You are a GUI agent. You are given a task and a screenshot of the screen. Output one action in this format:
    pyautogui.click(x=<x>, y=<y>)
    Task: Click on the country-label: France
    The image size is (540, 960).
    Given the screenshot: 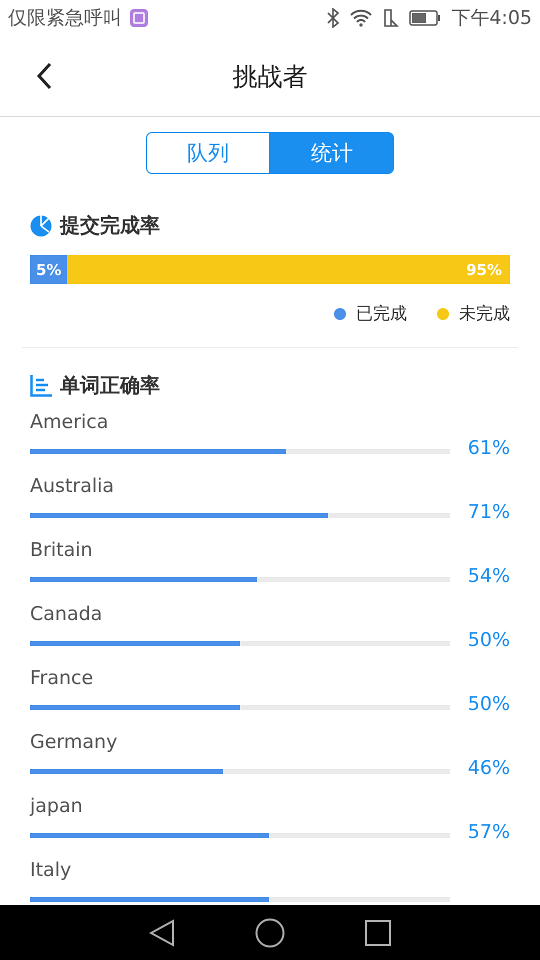 What is the action you would take?
    pyautogui.click(x=62, y=679)
    